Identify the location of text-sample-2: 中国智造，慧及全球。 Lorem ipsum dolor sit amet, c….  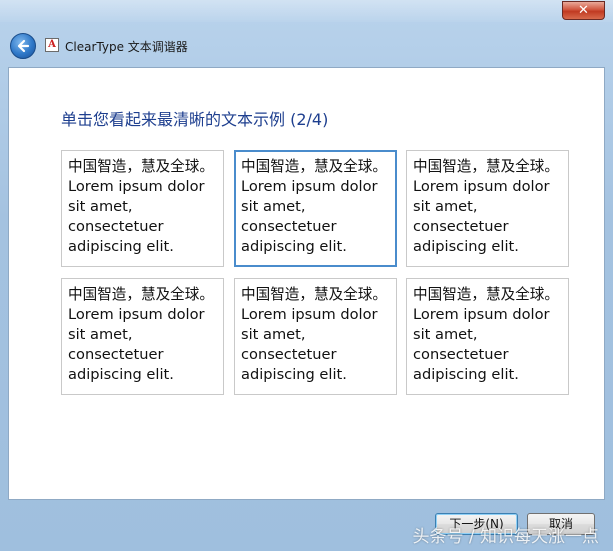
(315, 208).